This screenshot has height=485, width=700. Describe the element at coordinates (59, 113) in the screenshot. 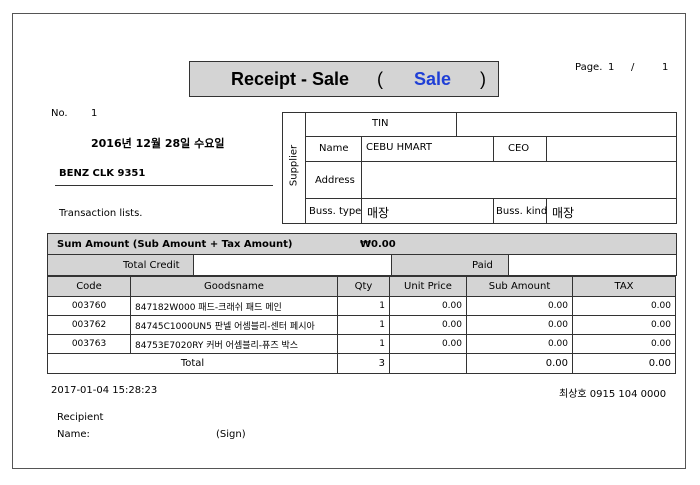

I see `receipt-no-label: No.` at that location.